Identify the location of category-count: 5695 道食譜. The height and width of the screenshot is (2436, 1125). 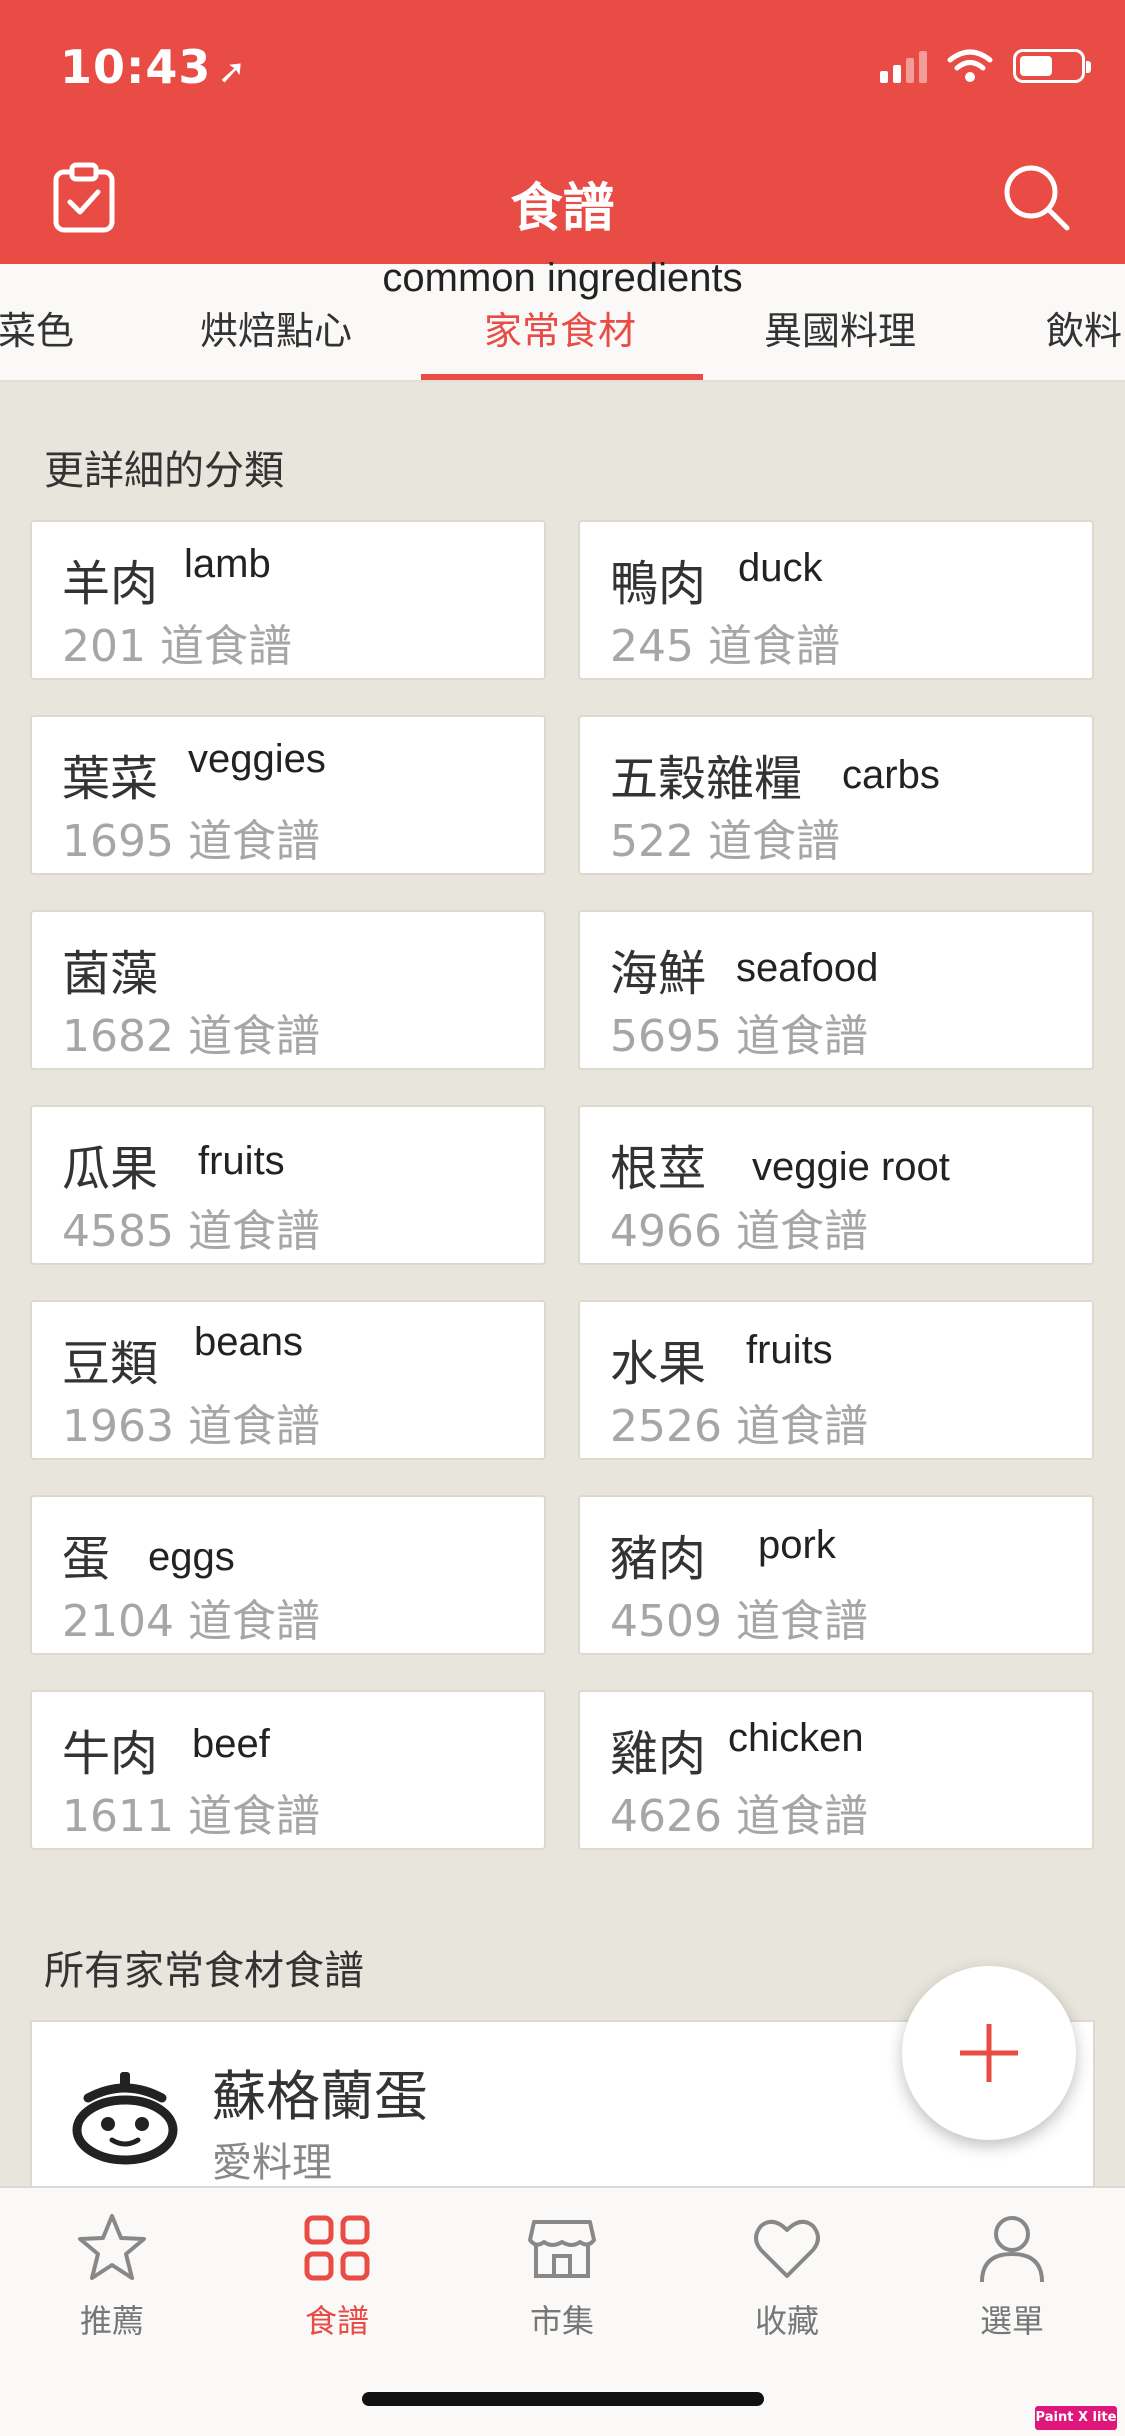
(739, 1036).